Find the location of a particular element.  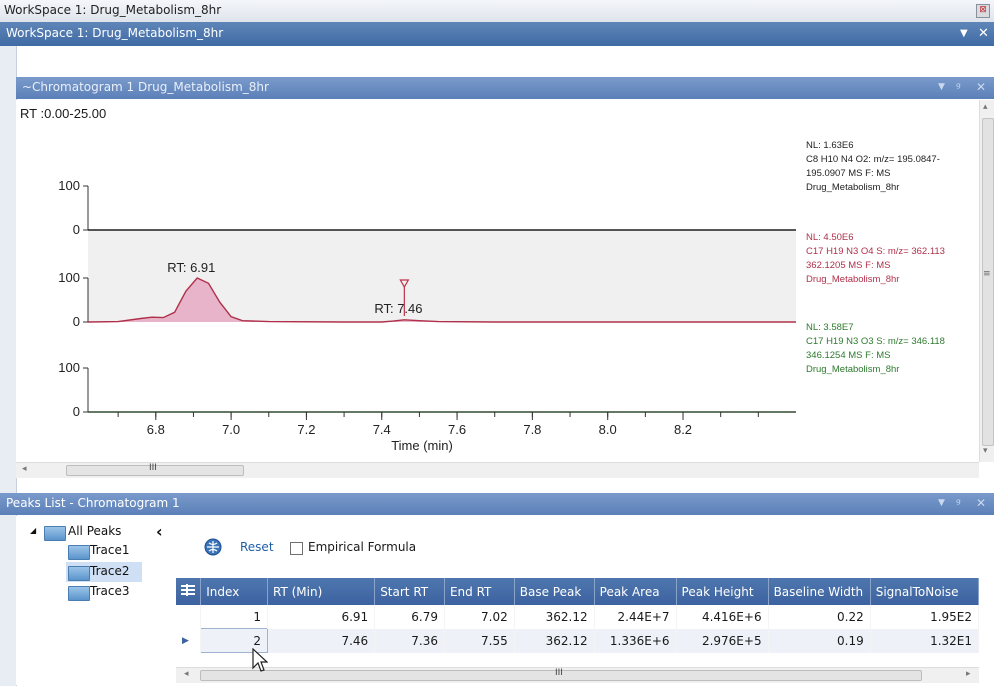

column-header-baseline-width: Baseline Width is located at coordinates (819, 591).